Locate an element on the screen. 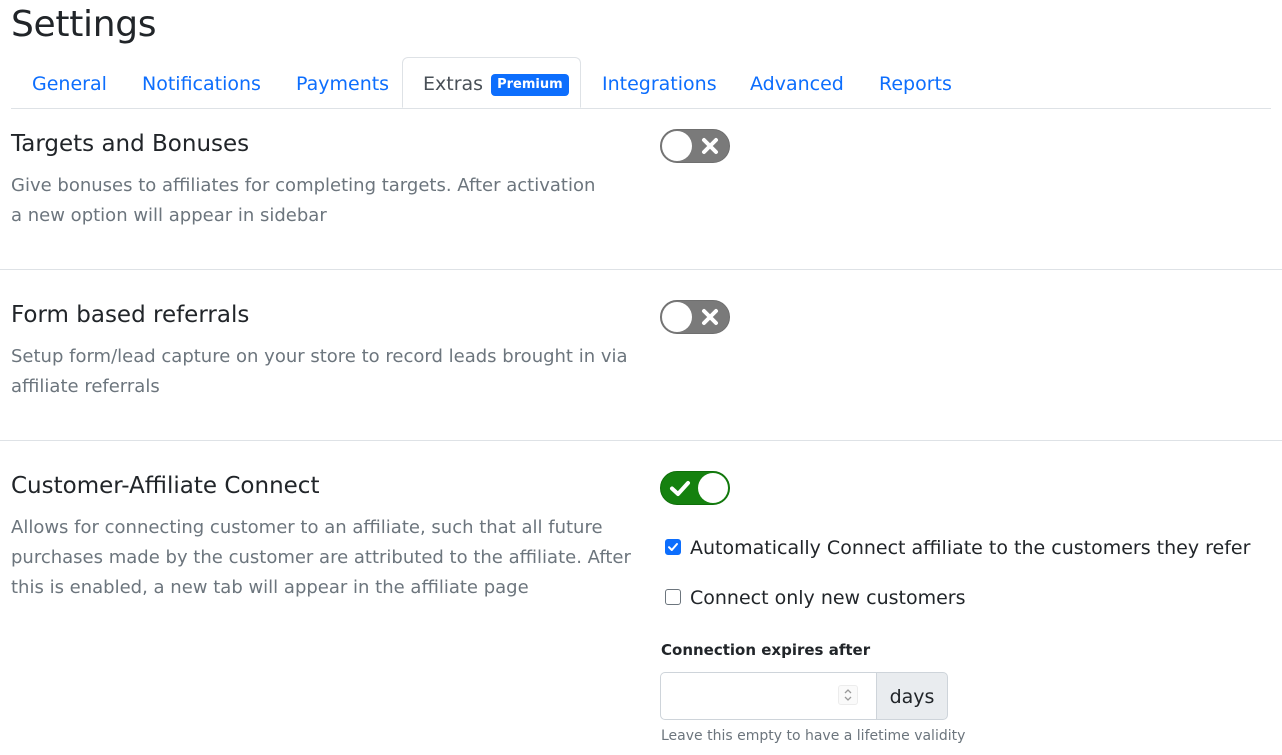 This screenshot has width=1282, height=755. auto-connect-checkbox is located at coordinates (673, 547).